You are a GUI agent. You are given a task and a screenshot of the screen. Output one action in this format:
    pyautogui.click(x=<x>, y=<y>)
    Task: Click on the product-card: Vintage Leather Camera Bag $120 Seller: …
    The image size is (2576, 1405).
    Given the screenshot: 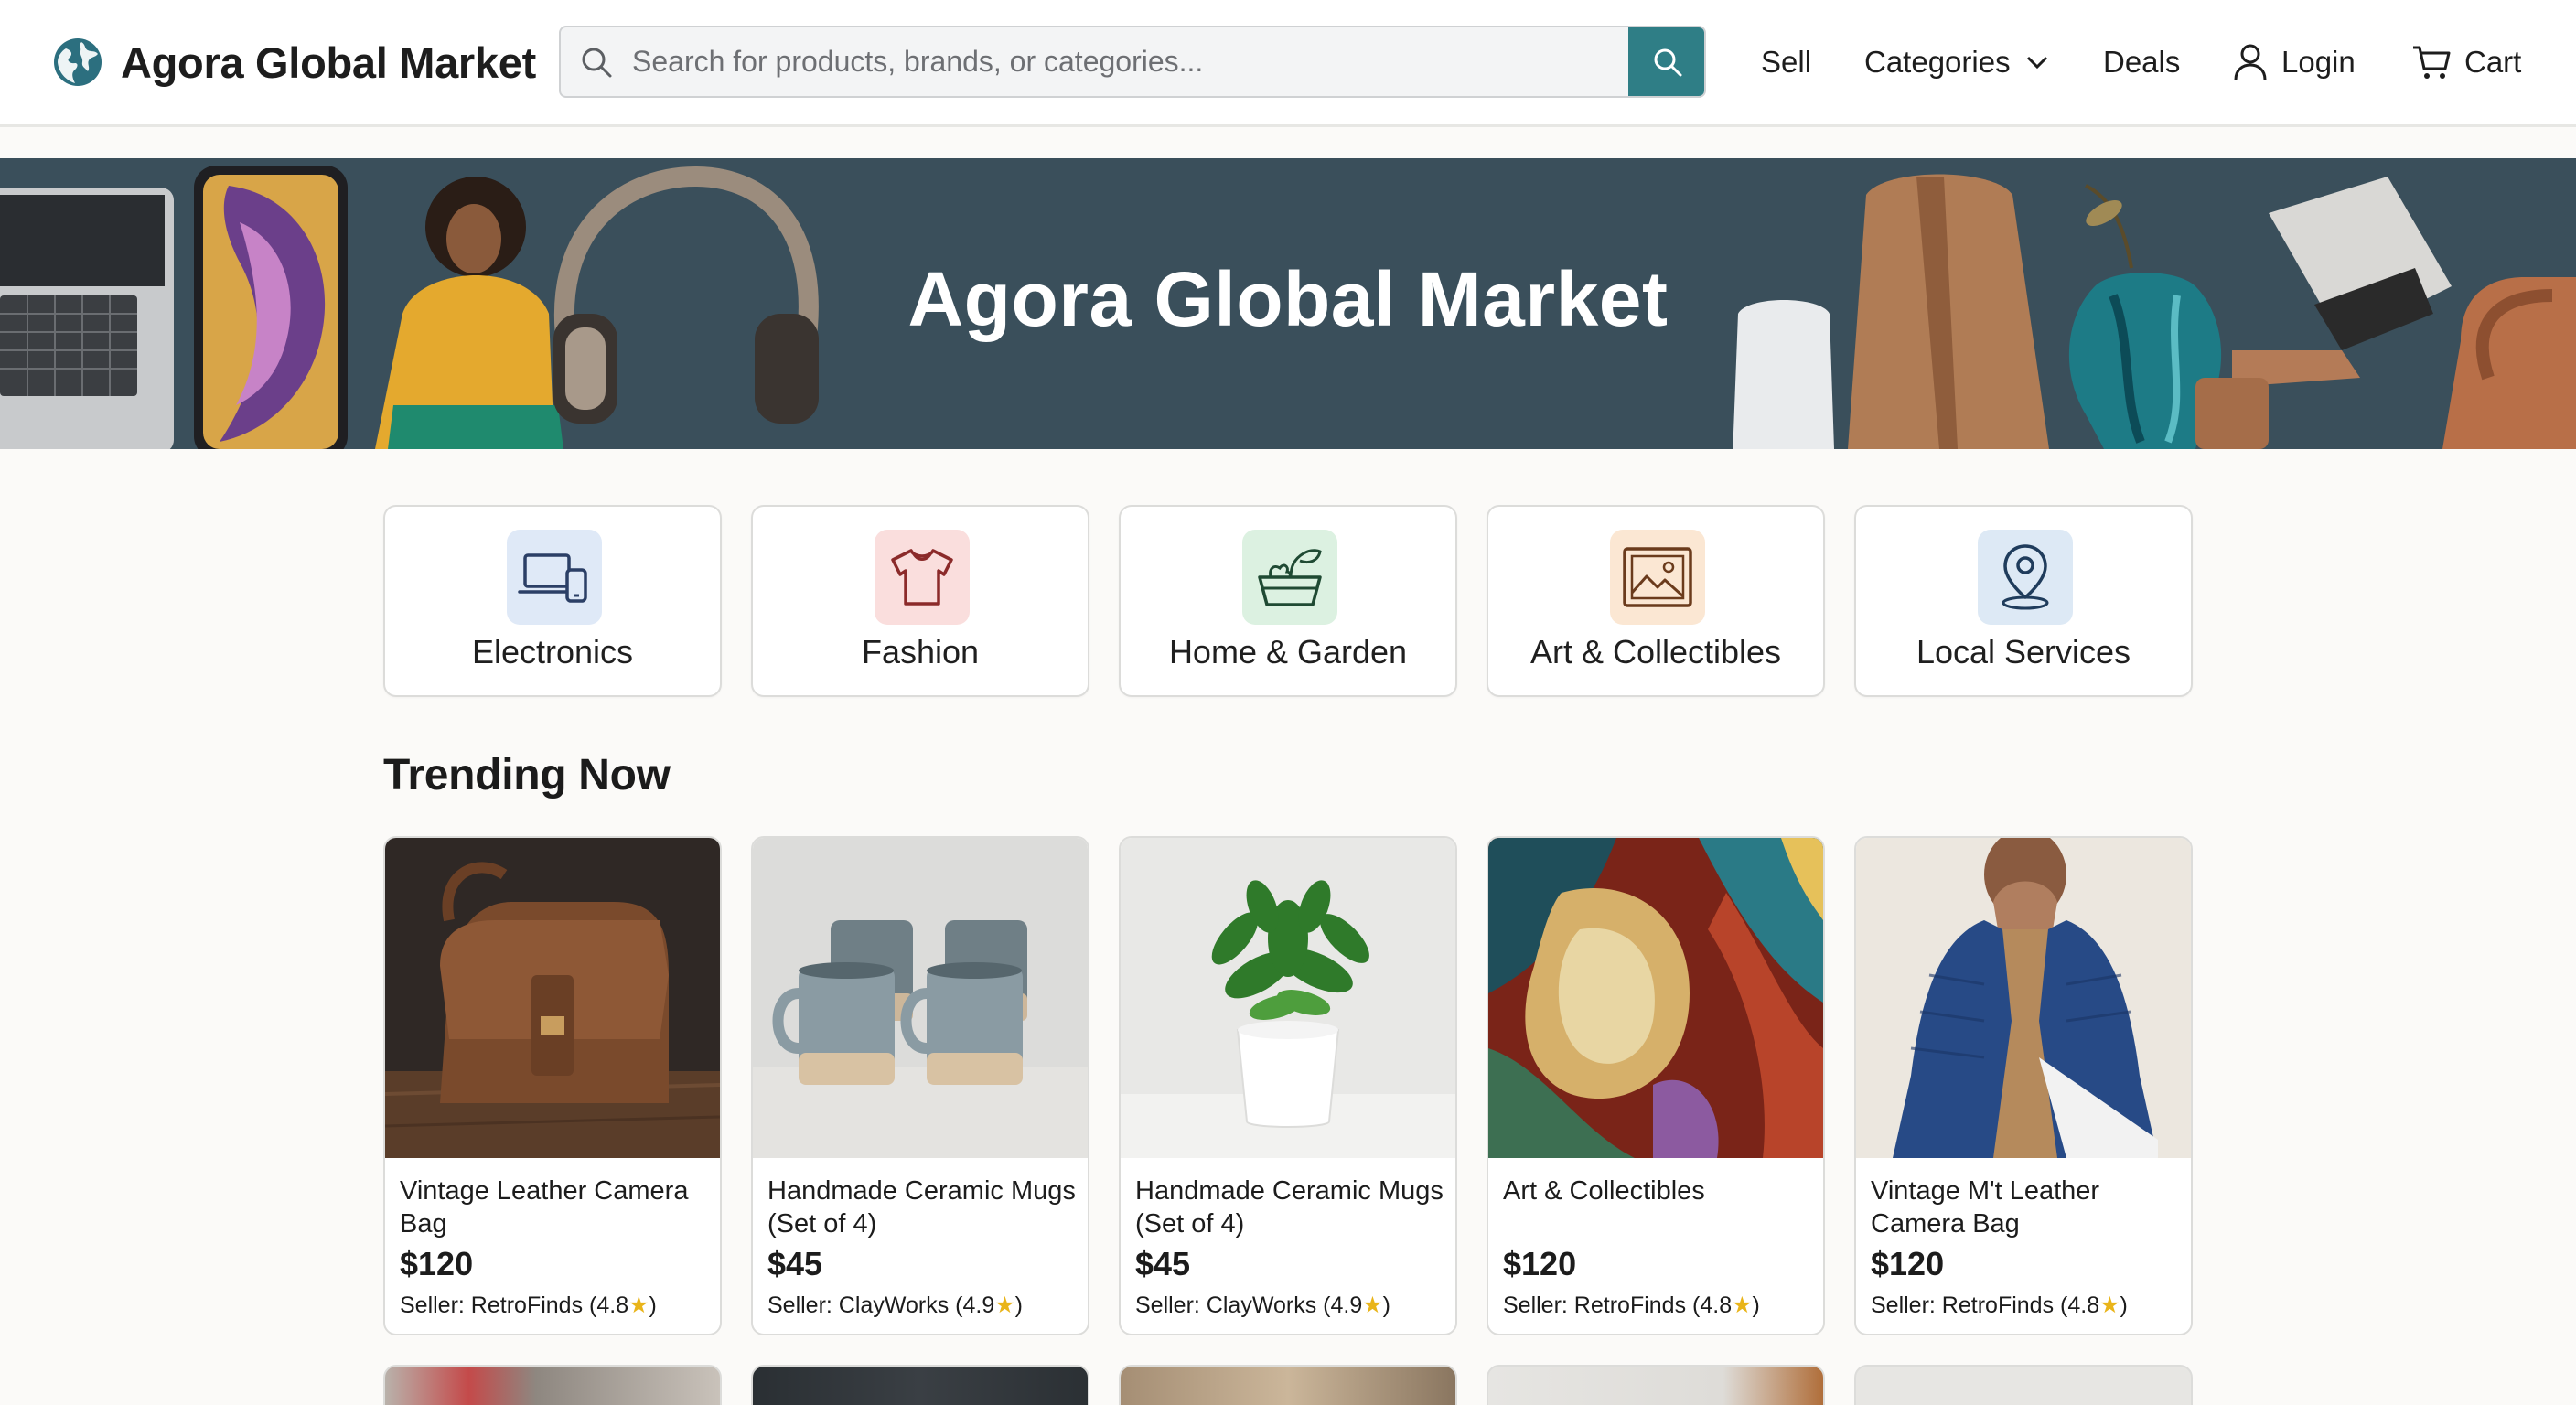 What is the action you would take?
    pyautogui.click(x=553, y=1085)
    